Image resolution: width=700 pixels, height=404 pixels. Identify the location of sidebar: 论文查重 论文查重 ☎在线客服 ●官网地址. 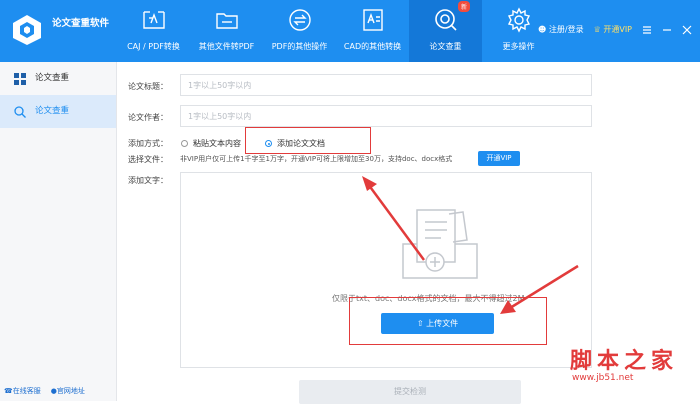
(58, 231).